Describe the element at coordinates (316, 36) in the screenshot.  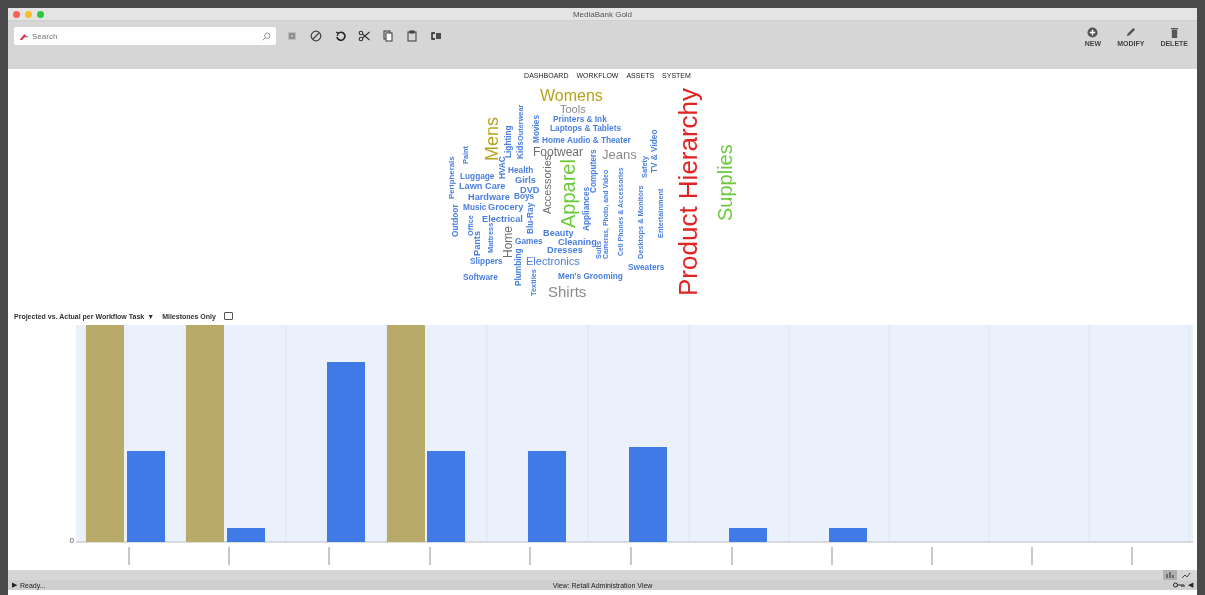
I see `cancel-icon` at that location.